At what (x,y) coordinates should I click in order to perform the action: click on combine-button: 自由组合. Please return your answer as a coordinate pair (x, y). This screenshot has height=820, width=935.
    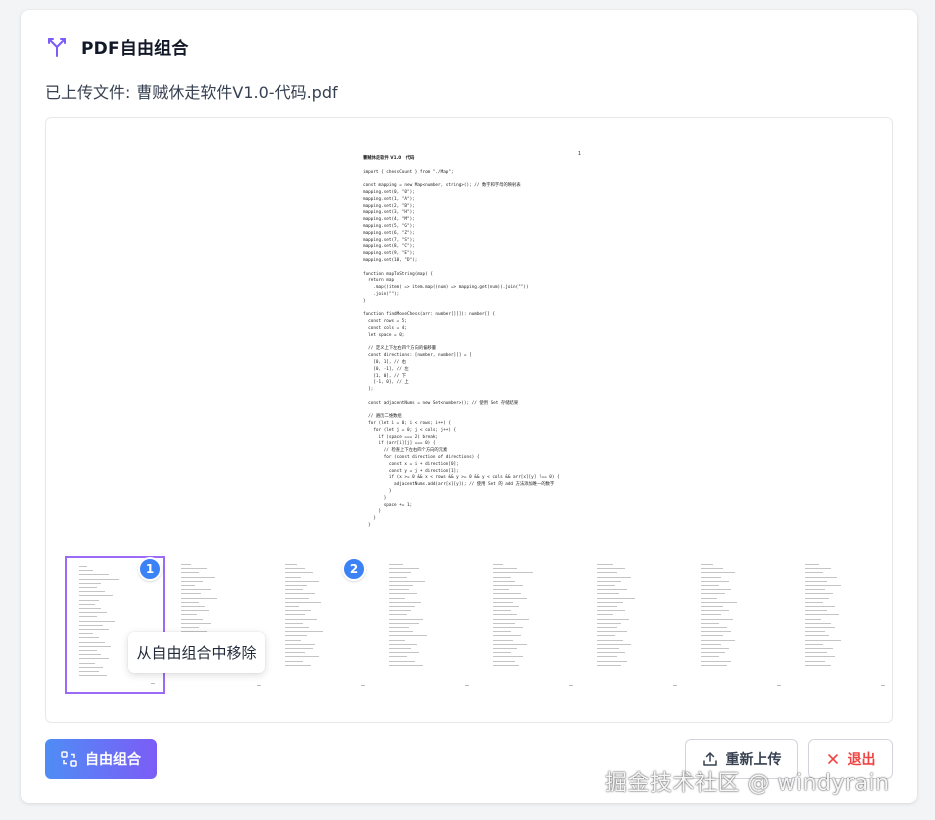
    Looking at the image, I should click on (101, 759).